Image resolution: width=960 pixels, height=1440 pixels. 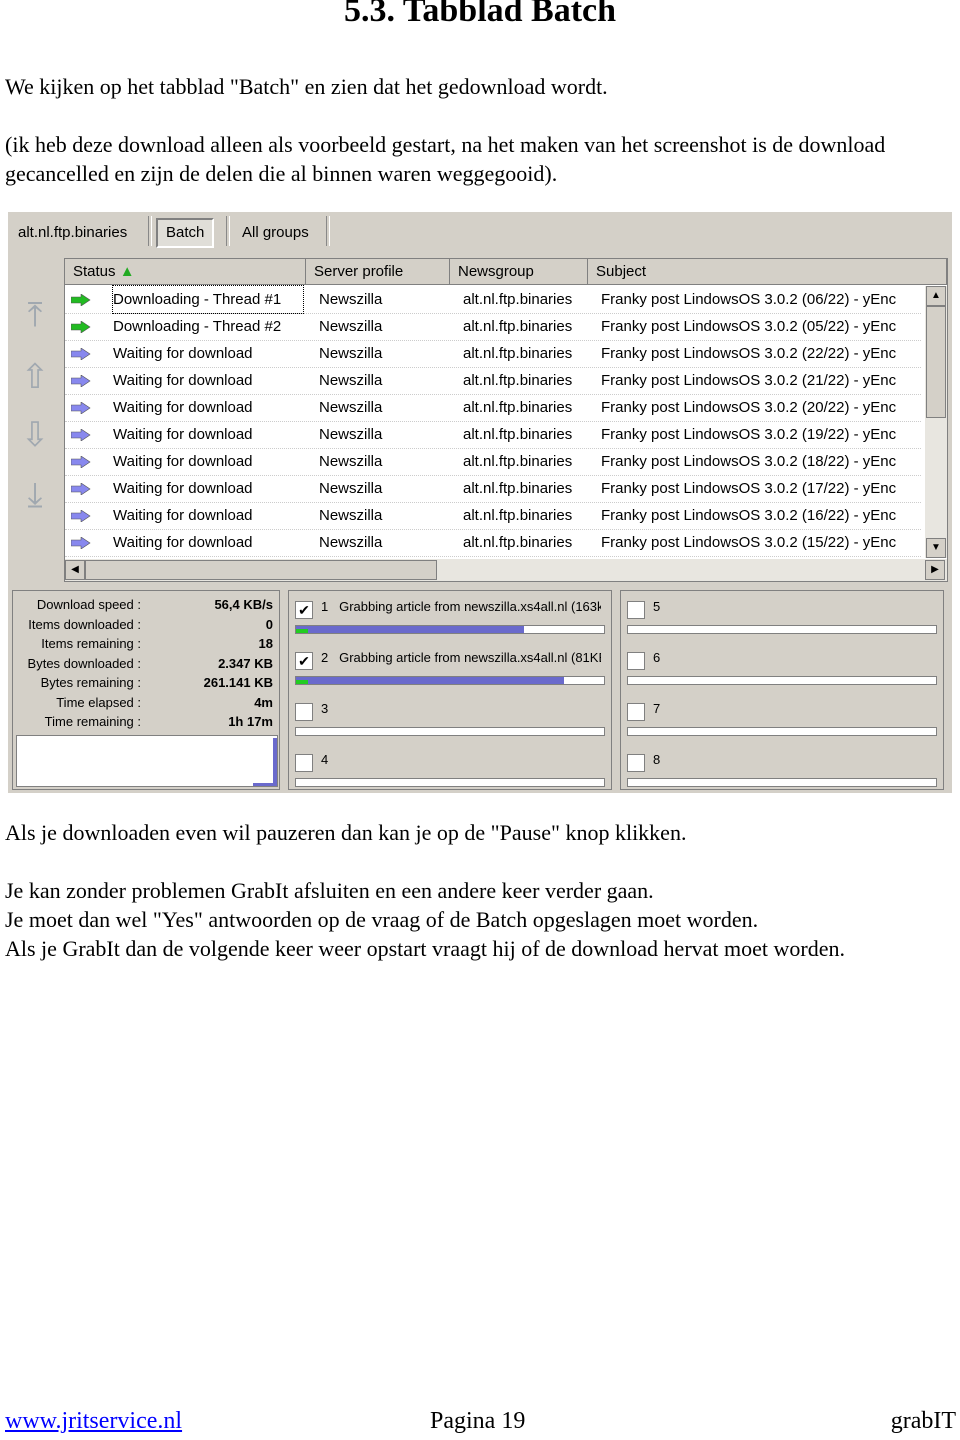 What do you see at coordinates (657, 657) in the screenshot?
I see `thread-number: 6` at bounding box center [657, 657].